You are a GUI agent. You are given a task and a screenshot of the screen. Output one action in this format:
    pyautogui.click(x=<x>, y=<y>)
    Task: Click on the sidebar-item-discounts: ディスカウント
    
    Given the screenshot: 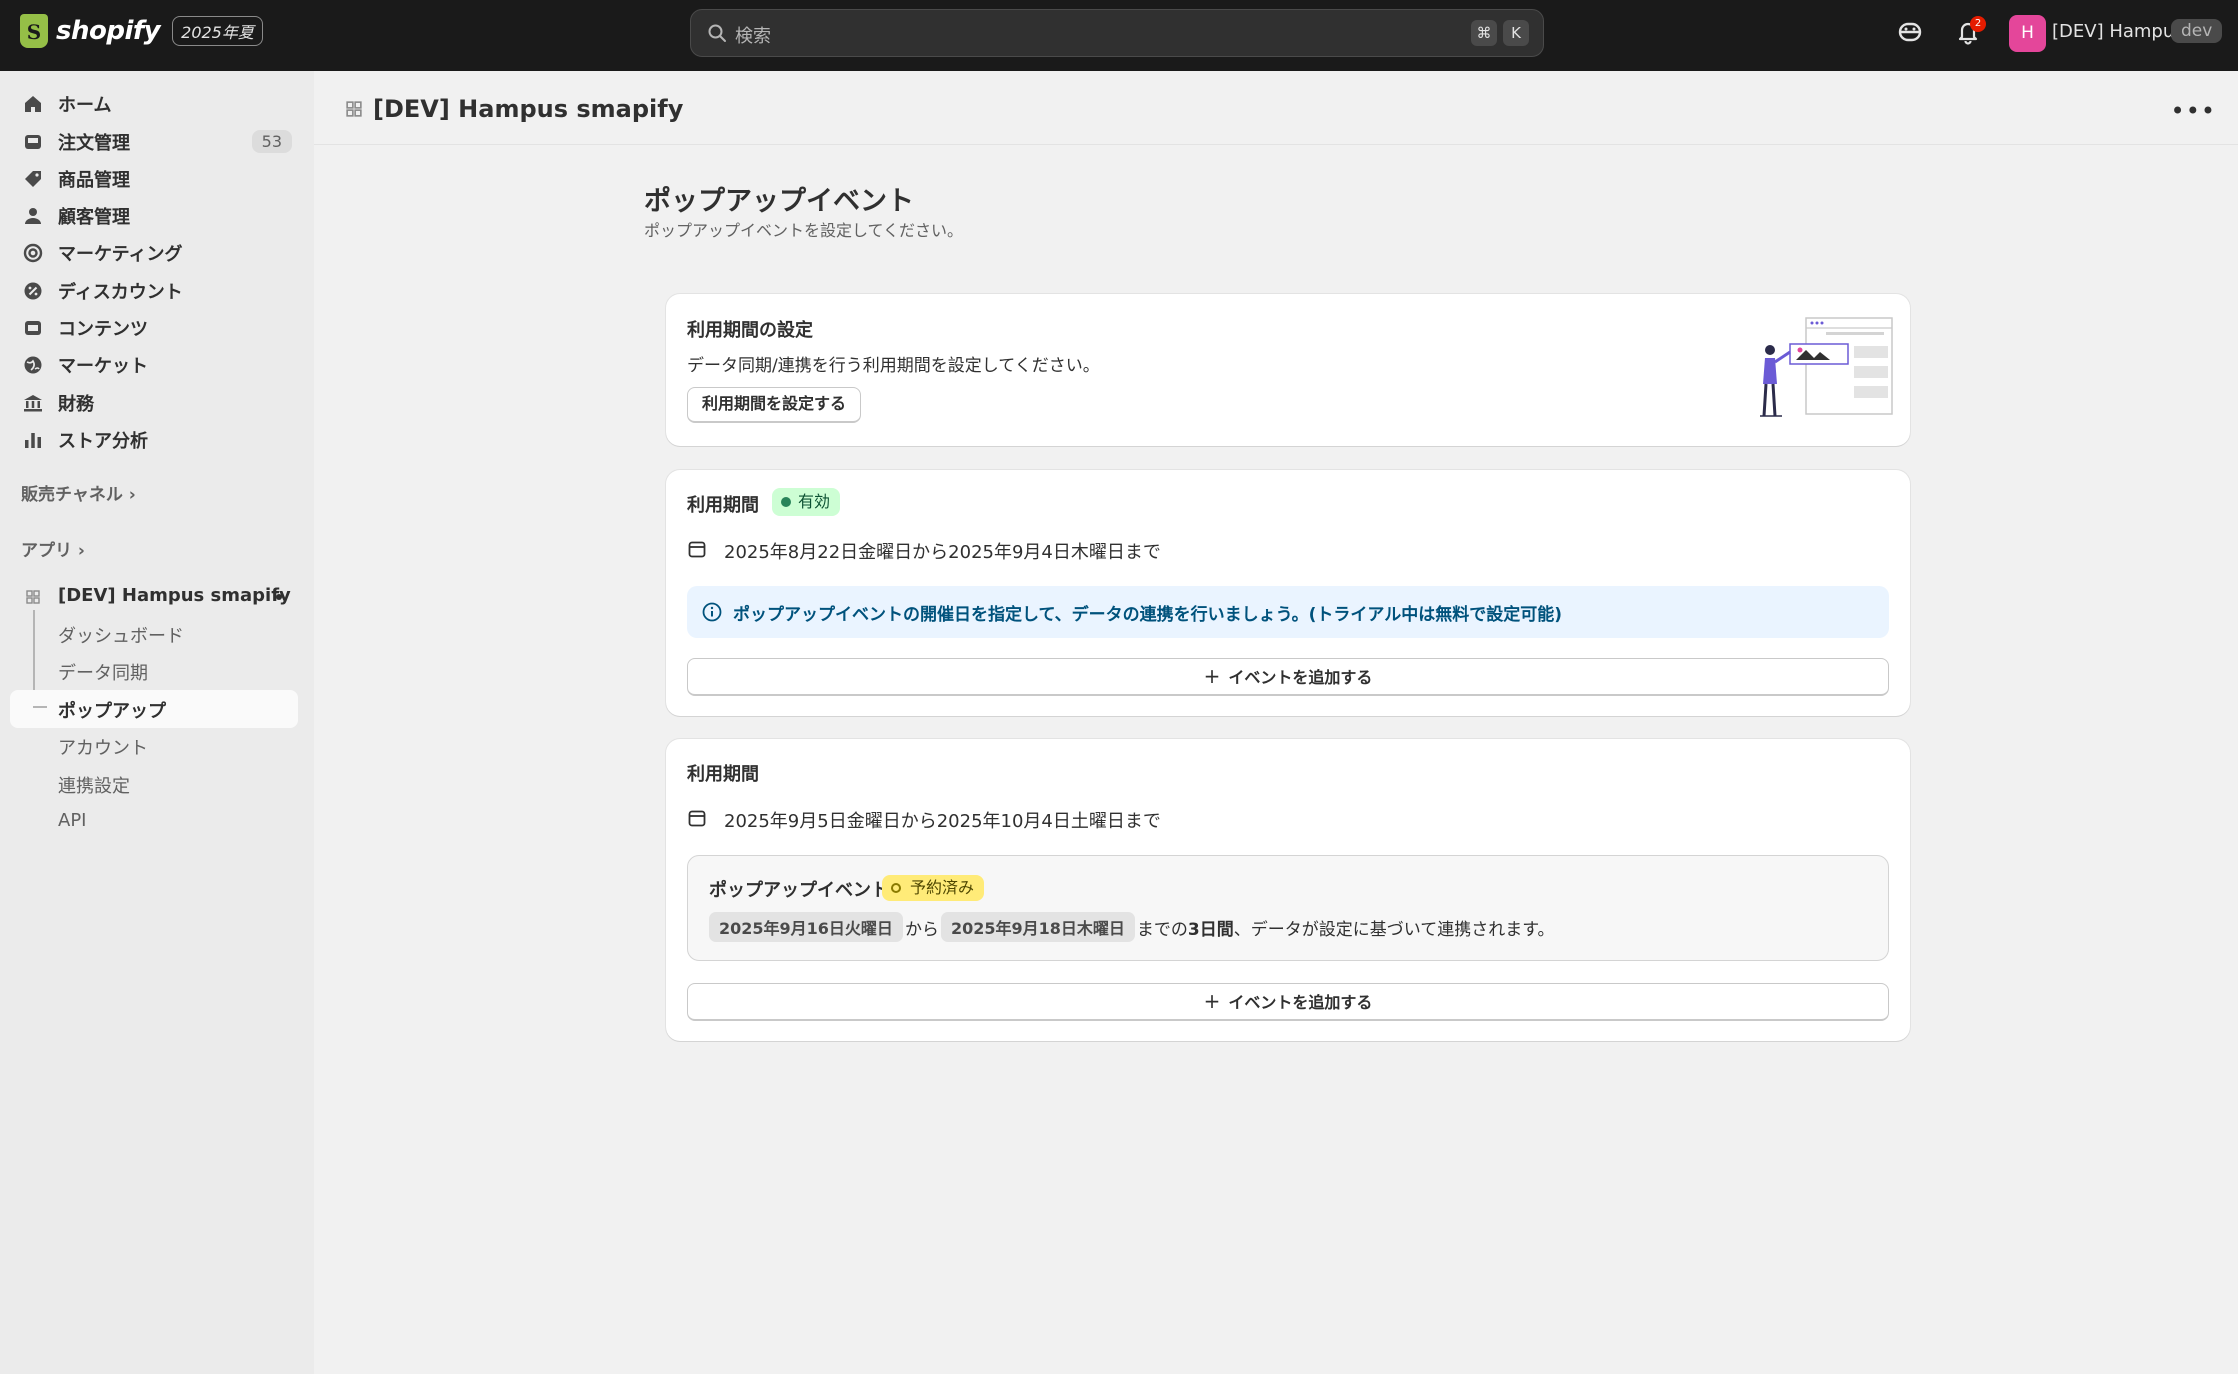 What is the action you would take?
    pyautogui.click(x=154, y=291)
    